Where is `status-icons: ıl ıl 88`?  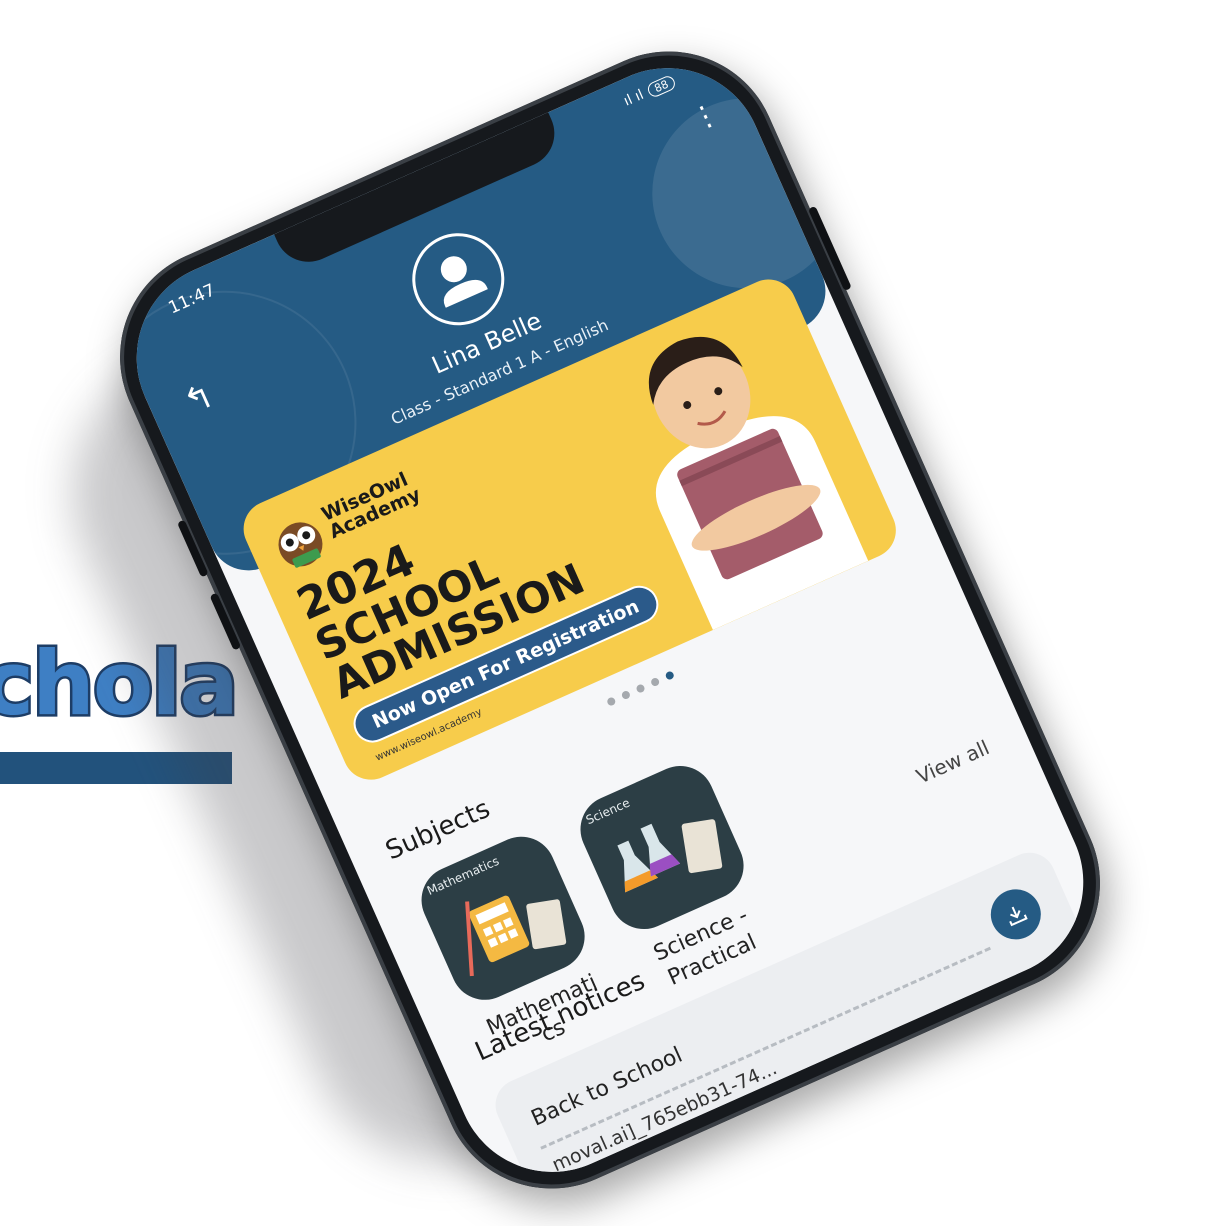 status-icons: ıl ıl 88 is located at coordinates (649, 91).